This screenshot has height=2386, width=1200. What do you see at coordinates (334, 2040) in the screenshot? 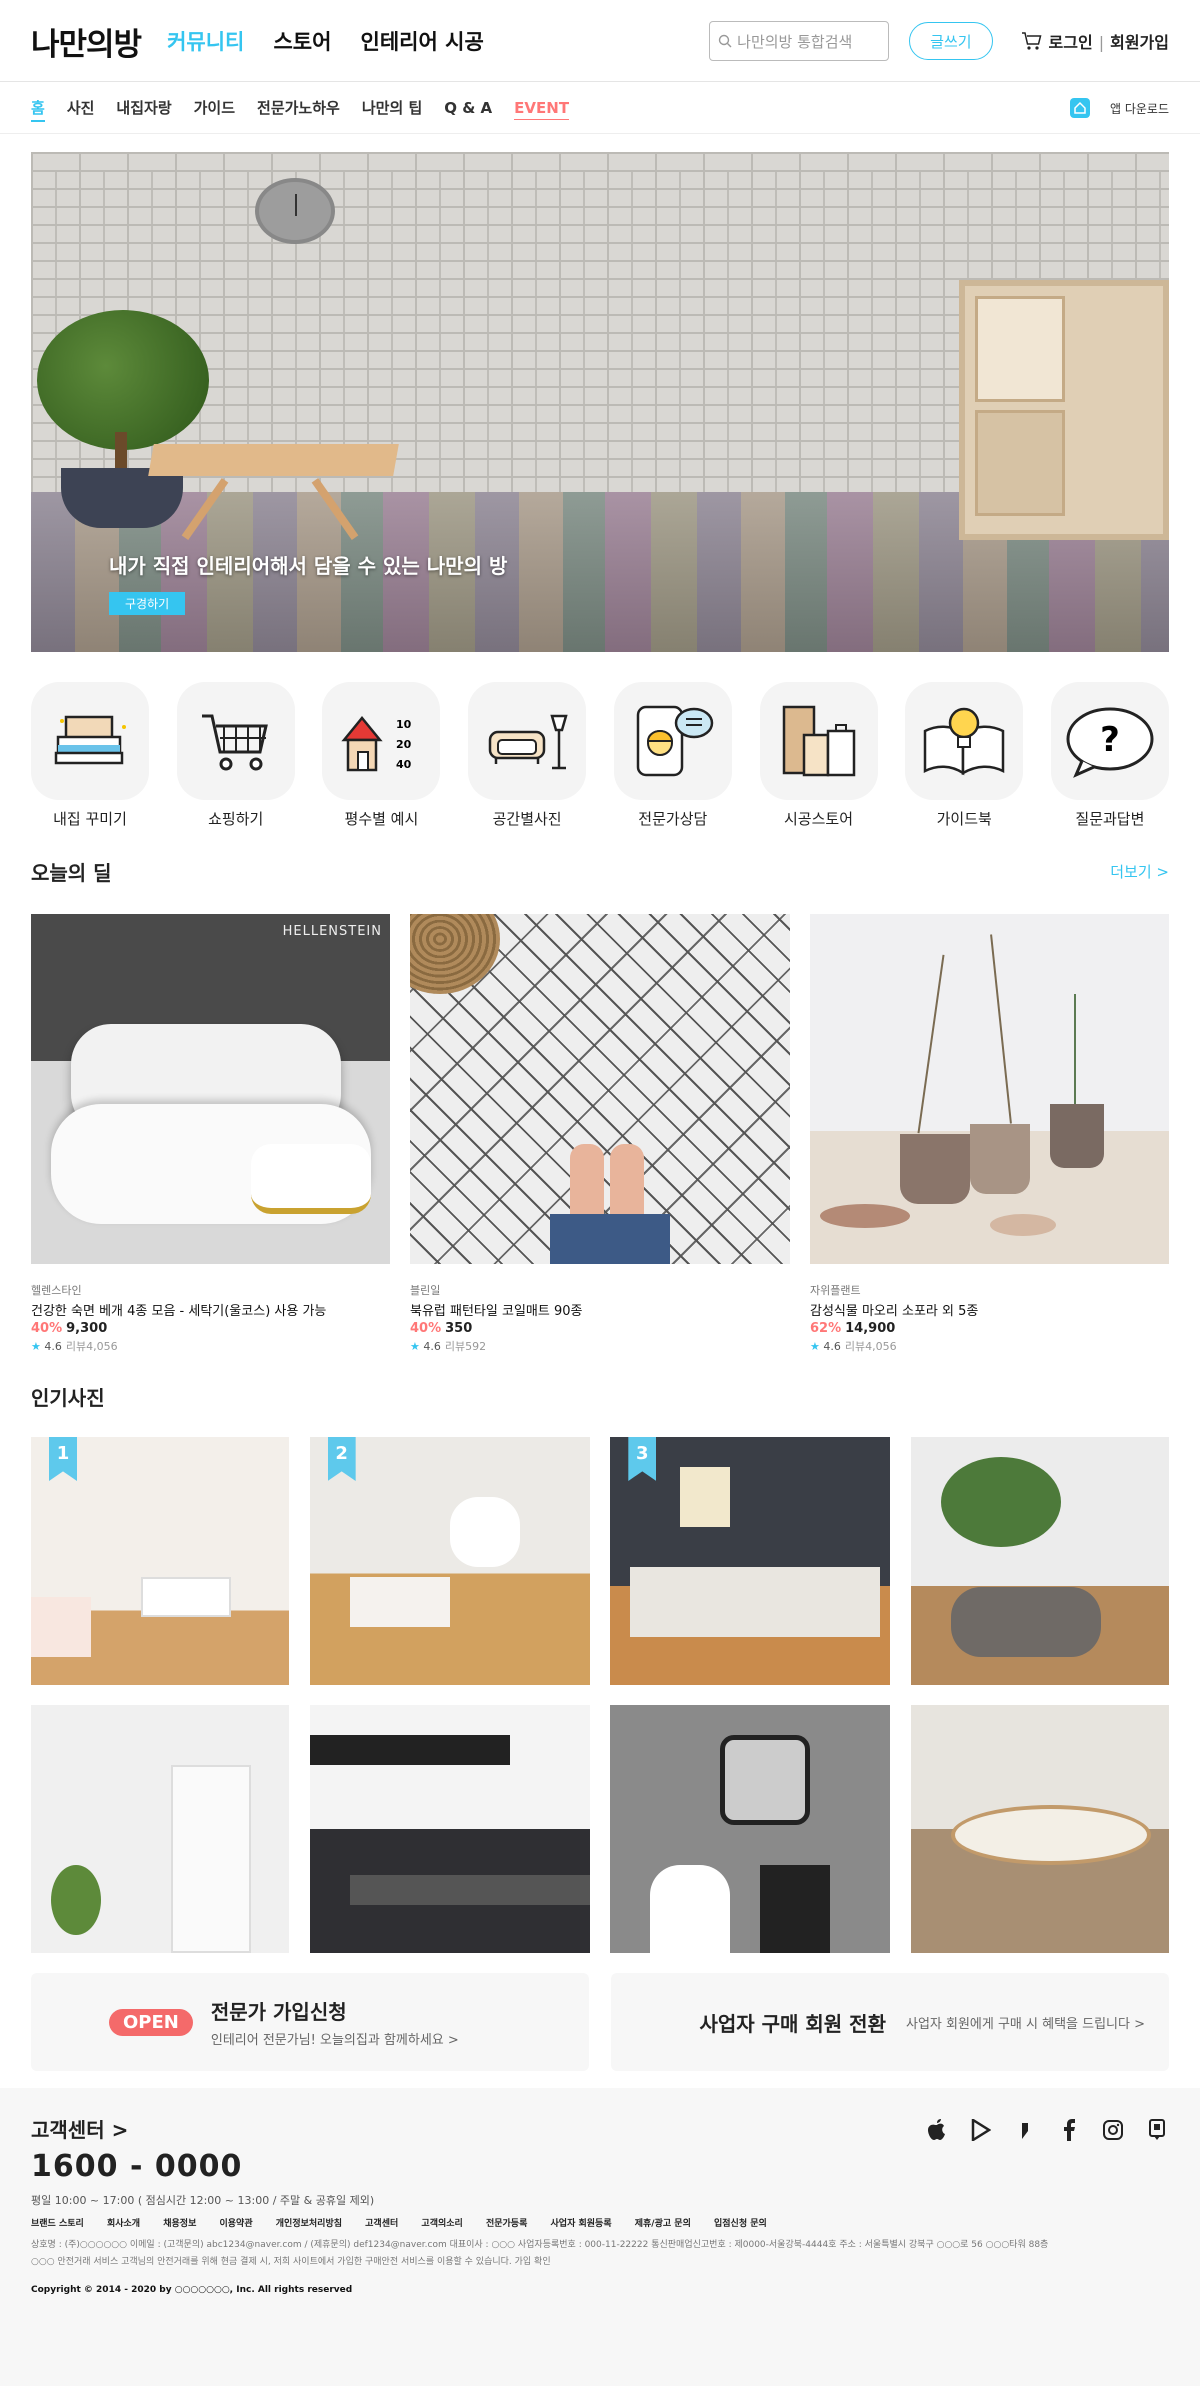
I see `expert-signup-subtitle: 인테리어 전문가님! 오늘의집과 함께하세요 >` at bounding box center [334, 2040].